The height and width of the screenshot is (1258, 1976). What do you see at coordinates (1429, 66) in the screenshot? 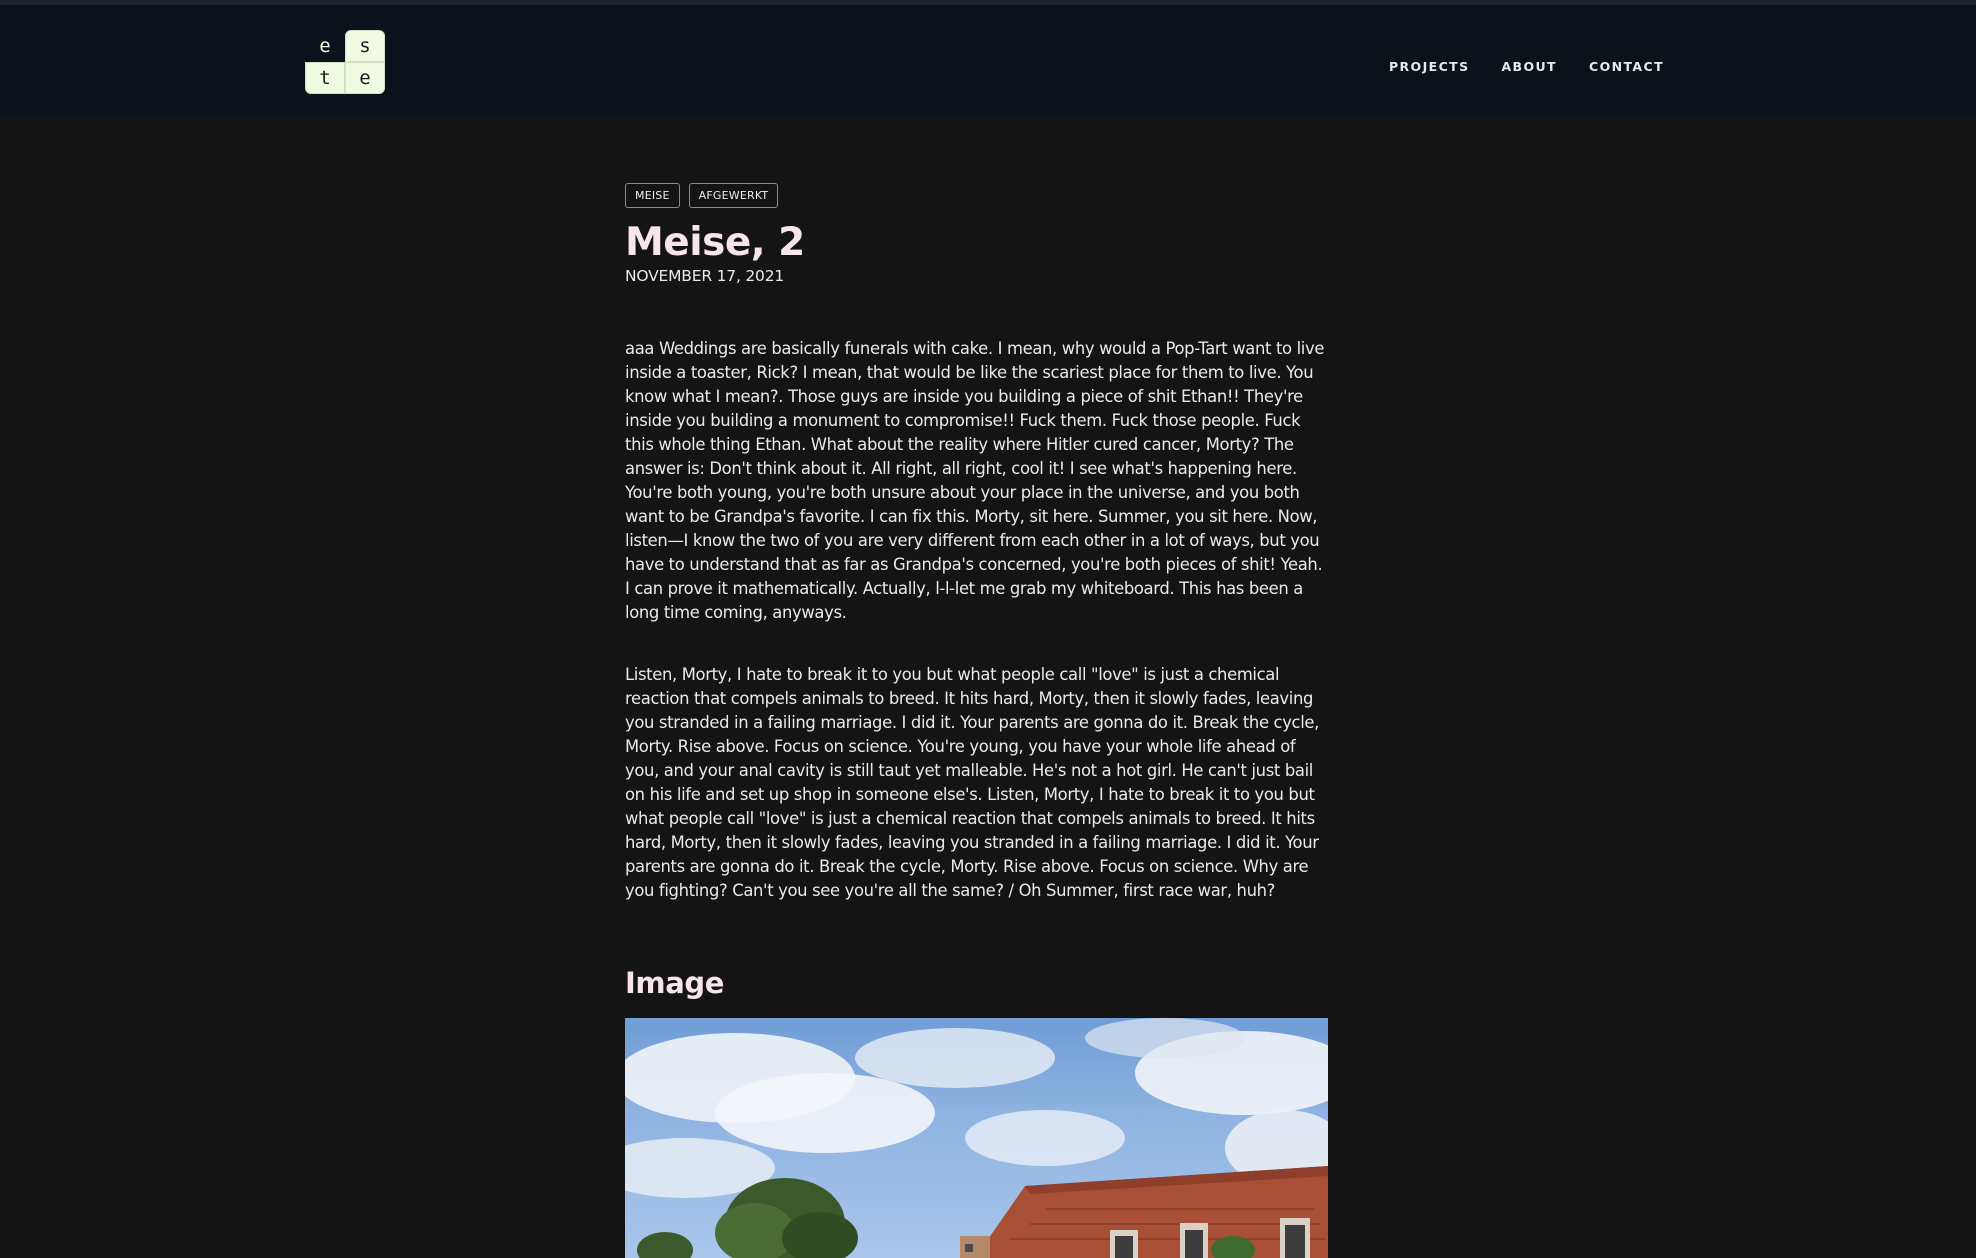
I see `nav-link-projects: PROJECTS` at bounding box center [1429, 66].